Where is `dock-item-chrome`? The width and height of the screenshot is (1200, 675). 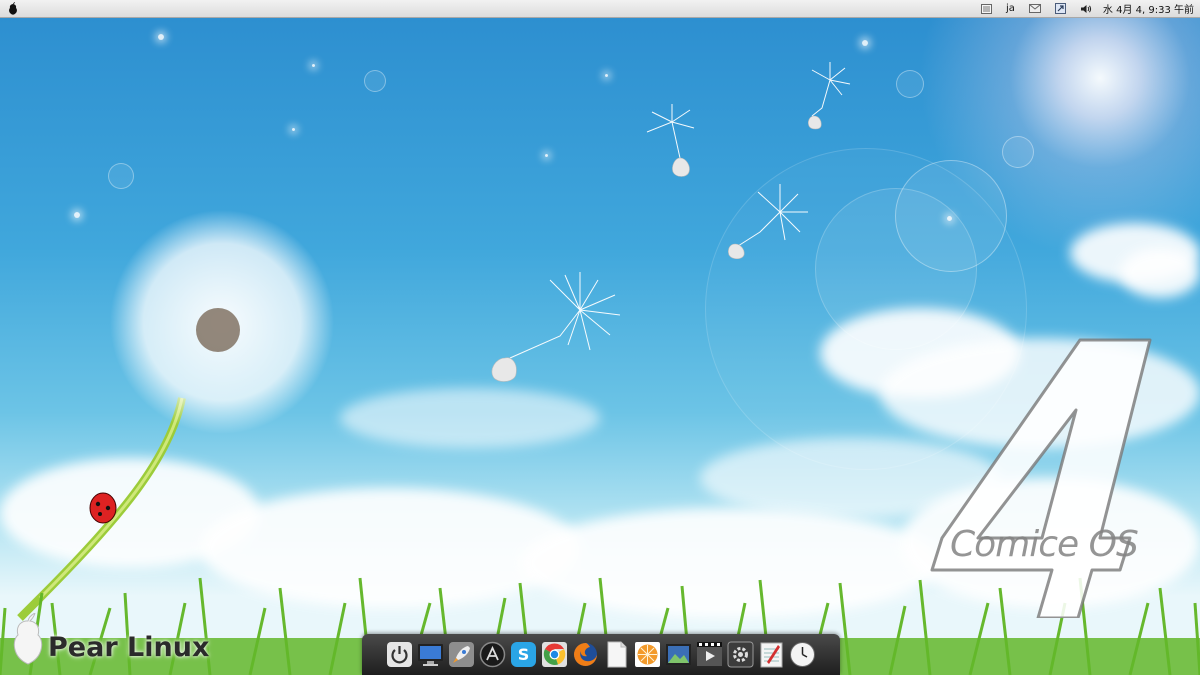
dock-item-chrome is located at coordinates (554, 654).